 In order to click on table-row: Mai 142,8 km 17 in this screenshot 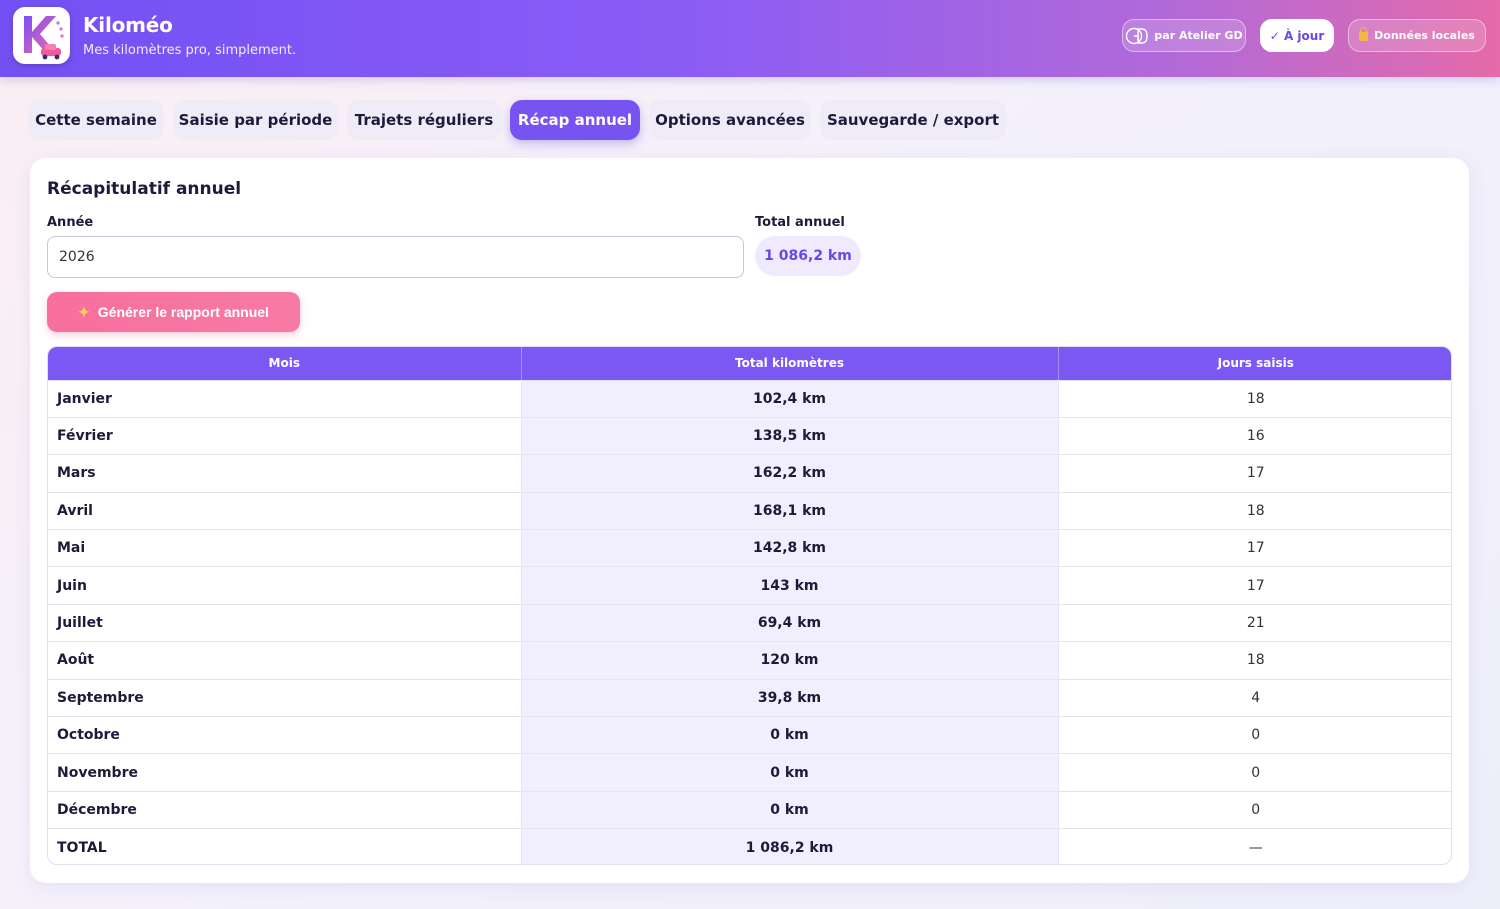, I will do `click(749, 548)`.